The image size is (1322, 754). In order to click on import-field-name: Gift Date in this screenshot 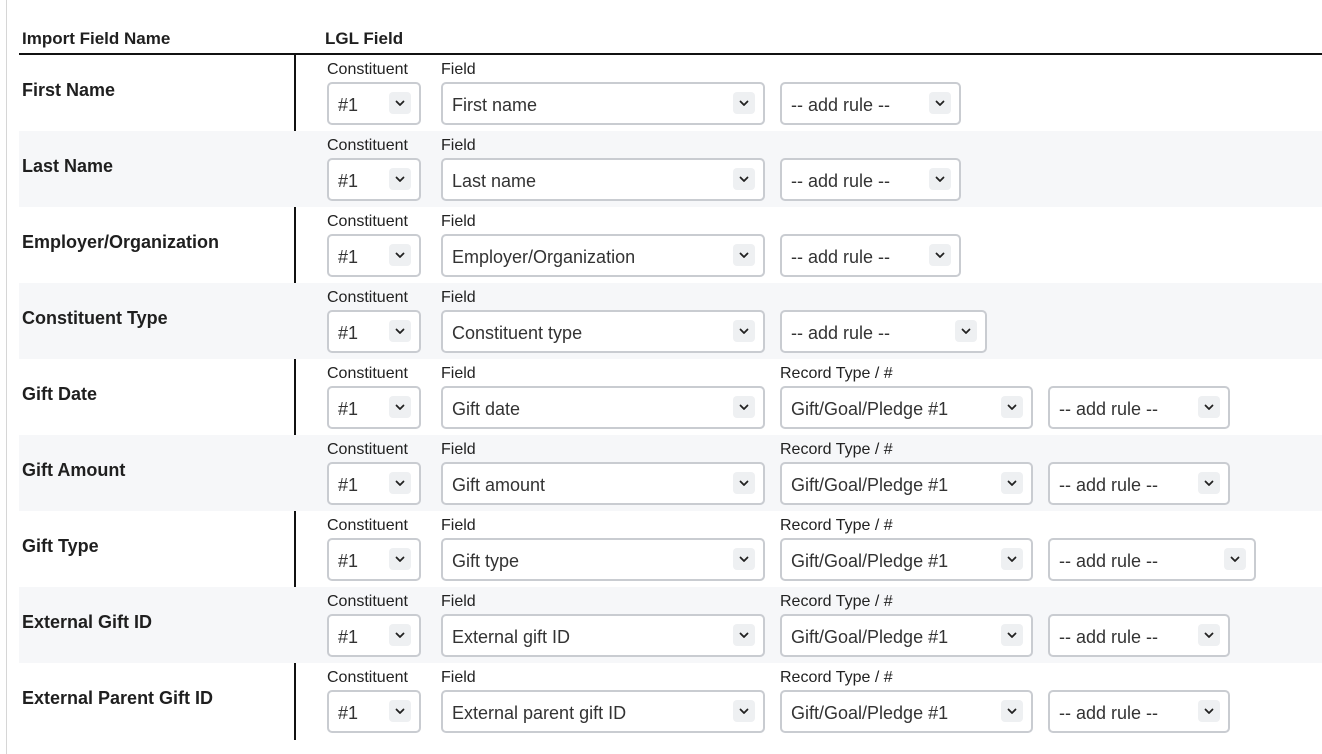, I will do `click(60, 394)`.